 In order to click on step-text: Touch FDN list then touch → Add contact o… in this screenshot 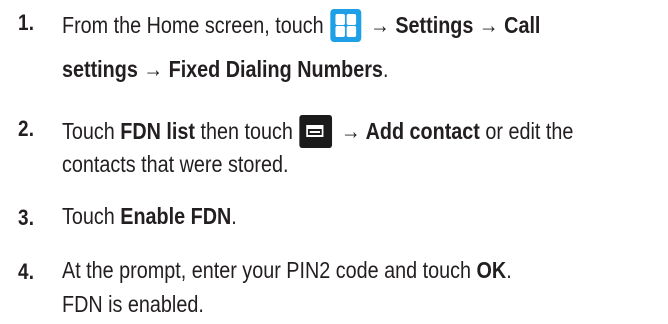, I will do `click(317, 131)`.